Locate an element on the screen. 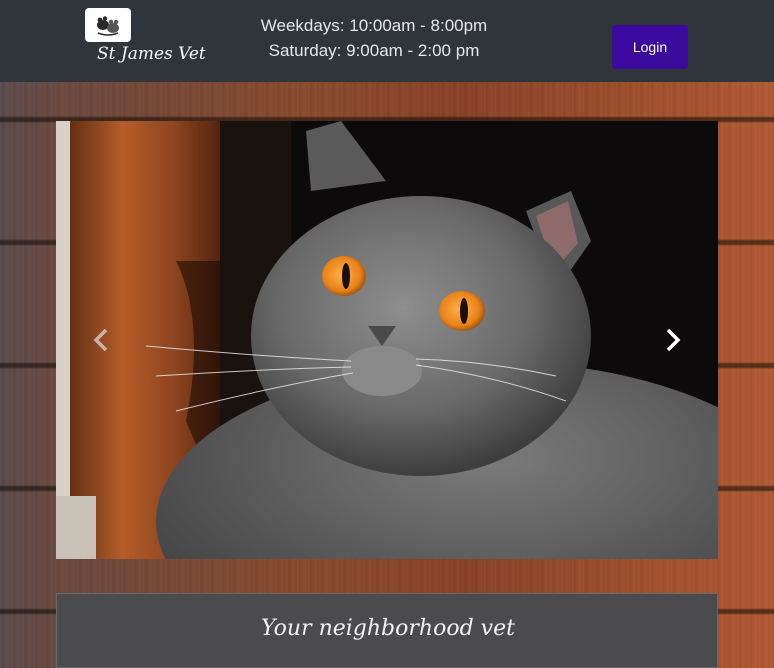 The height and width of the screenshot is (668, 774). brand-name: St James Vet is located at coordinates (151, 54).